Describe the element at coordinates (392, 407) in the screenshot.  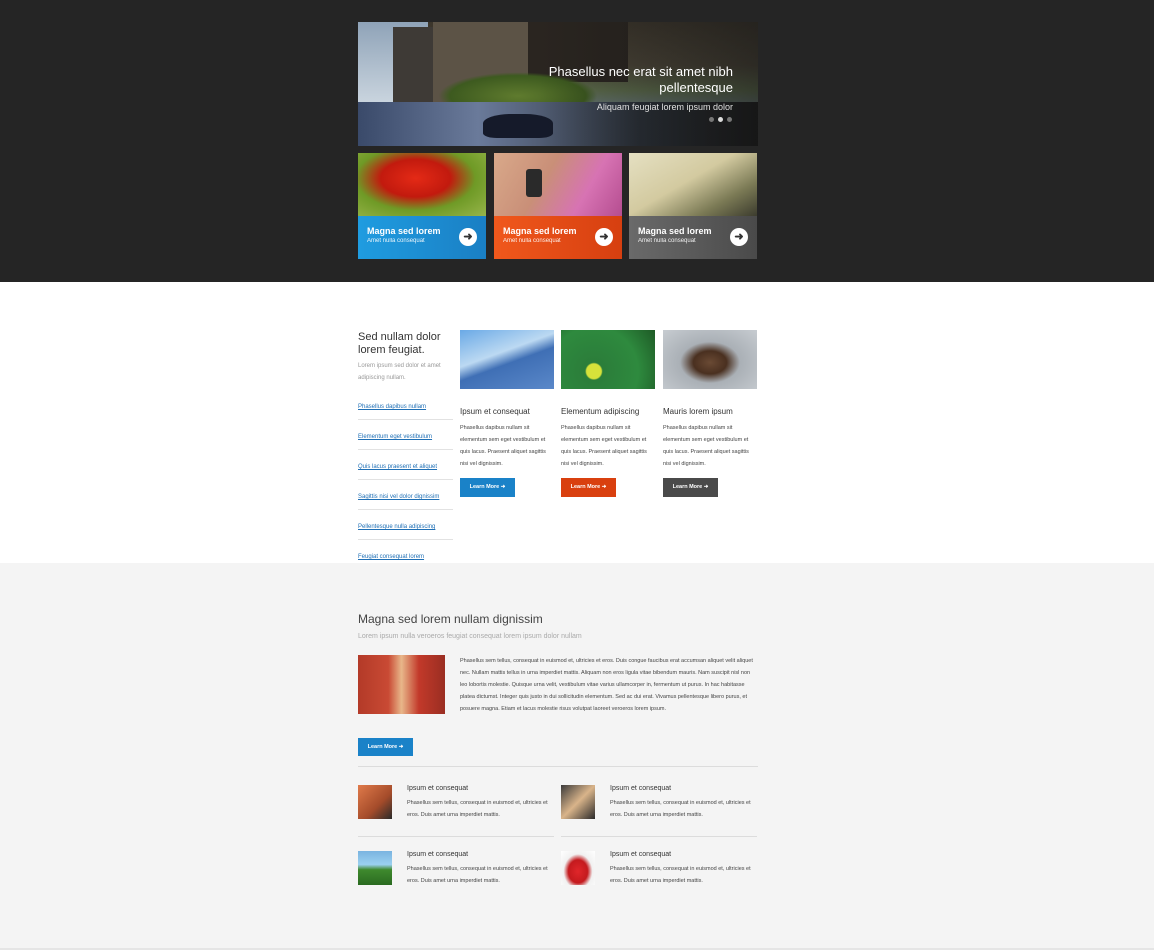
I see `sidebar-link: Phasellus dapibus nullam` at that location.